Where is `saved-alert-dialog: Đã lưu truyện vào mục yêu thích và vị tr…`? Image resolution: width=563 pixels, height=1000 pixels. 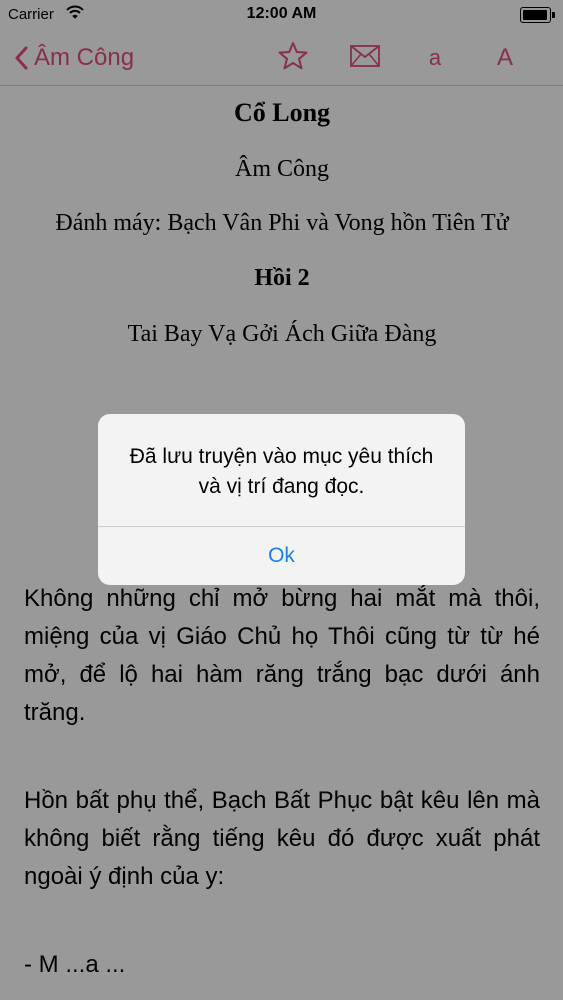 saved-alert-dialog: Đã lưu truyện vào mục yêu thích và vị tr… is located at coordinates (281, 499).